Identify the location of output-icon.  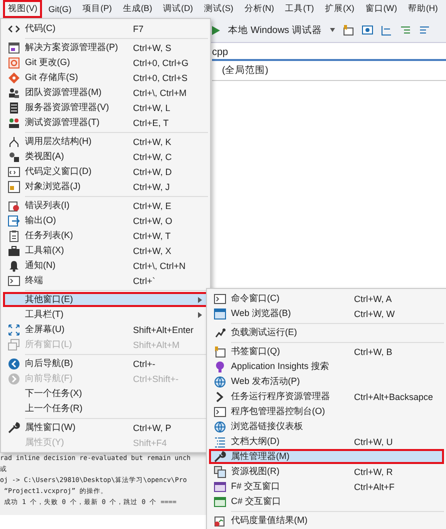
(14, 220).